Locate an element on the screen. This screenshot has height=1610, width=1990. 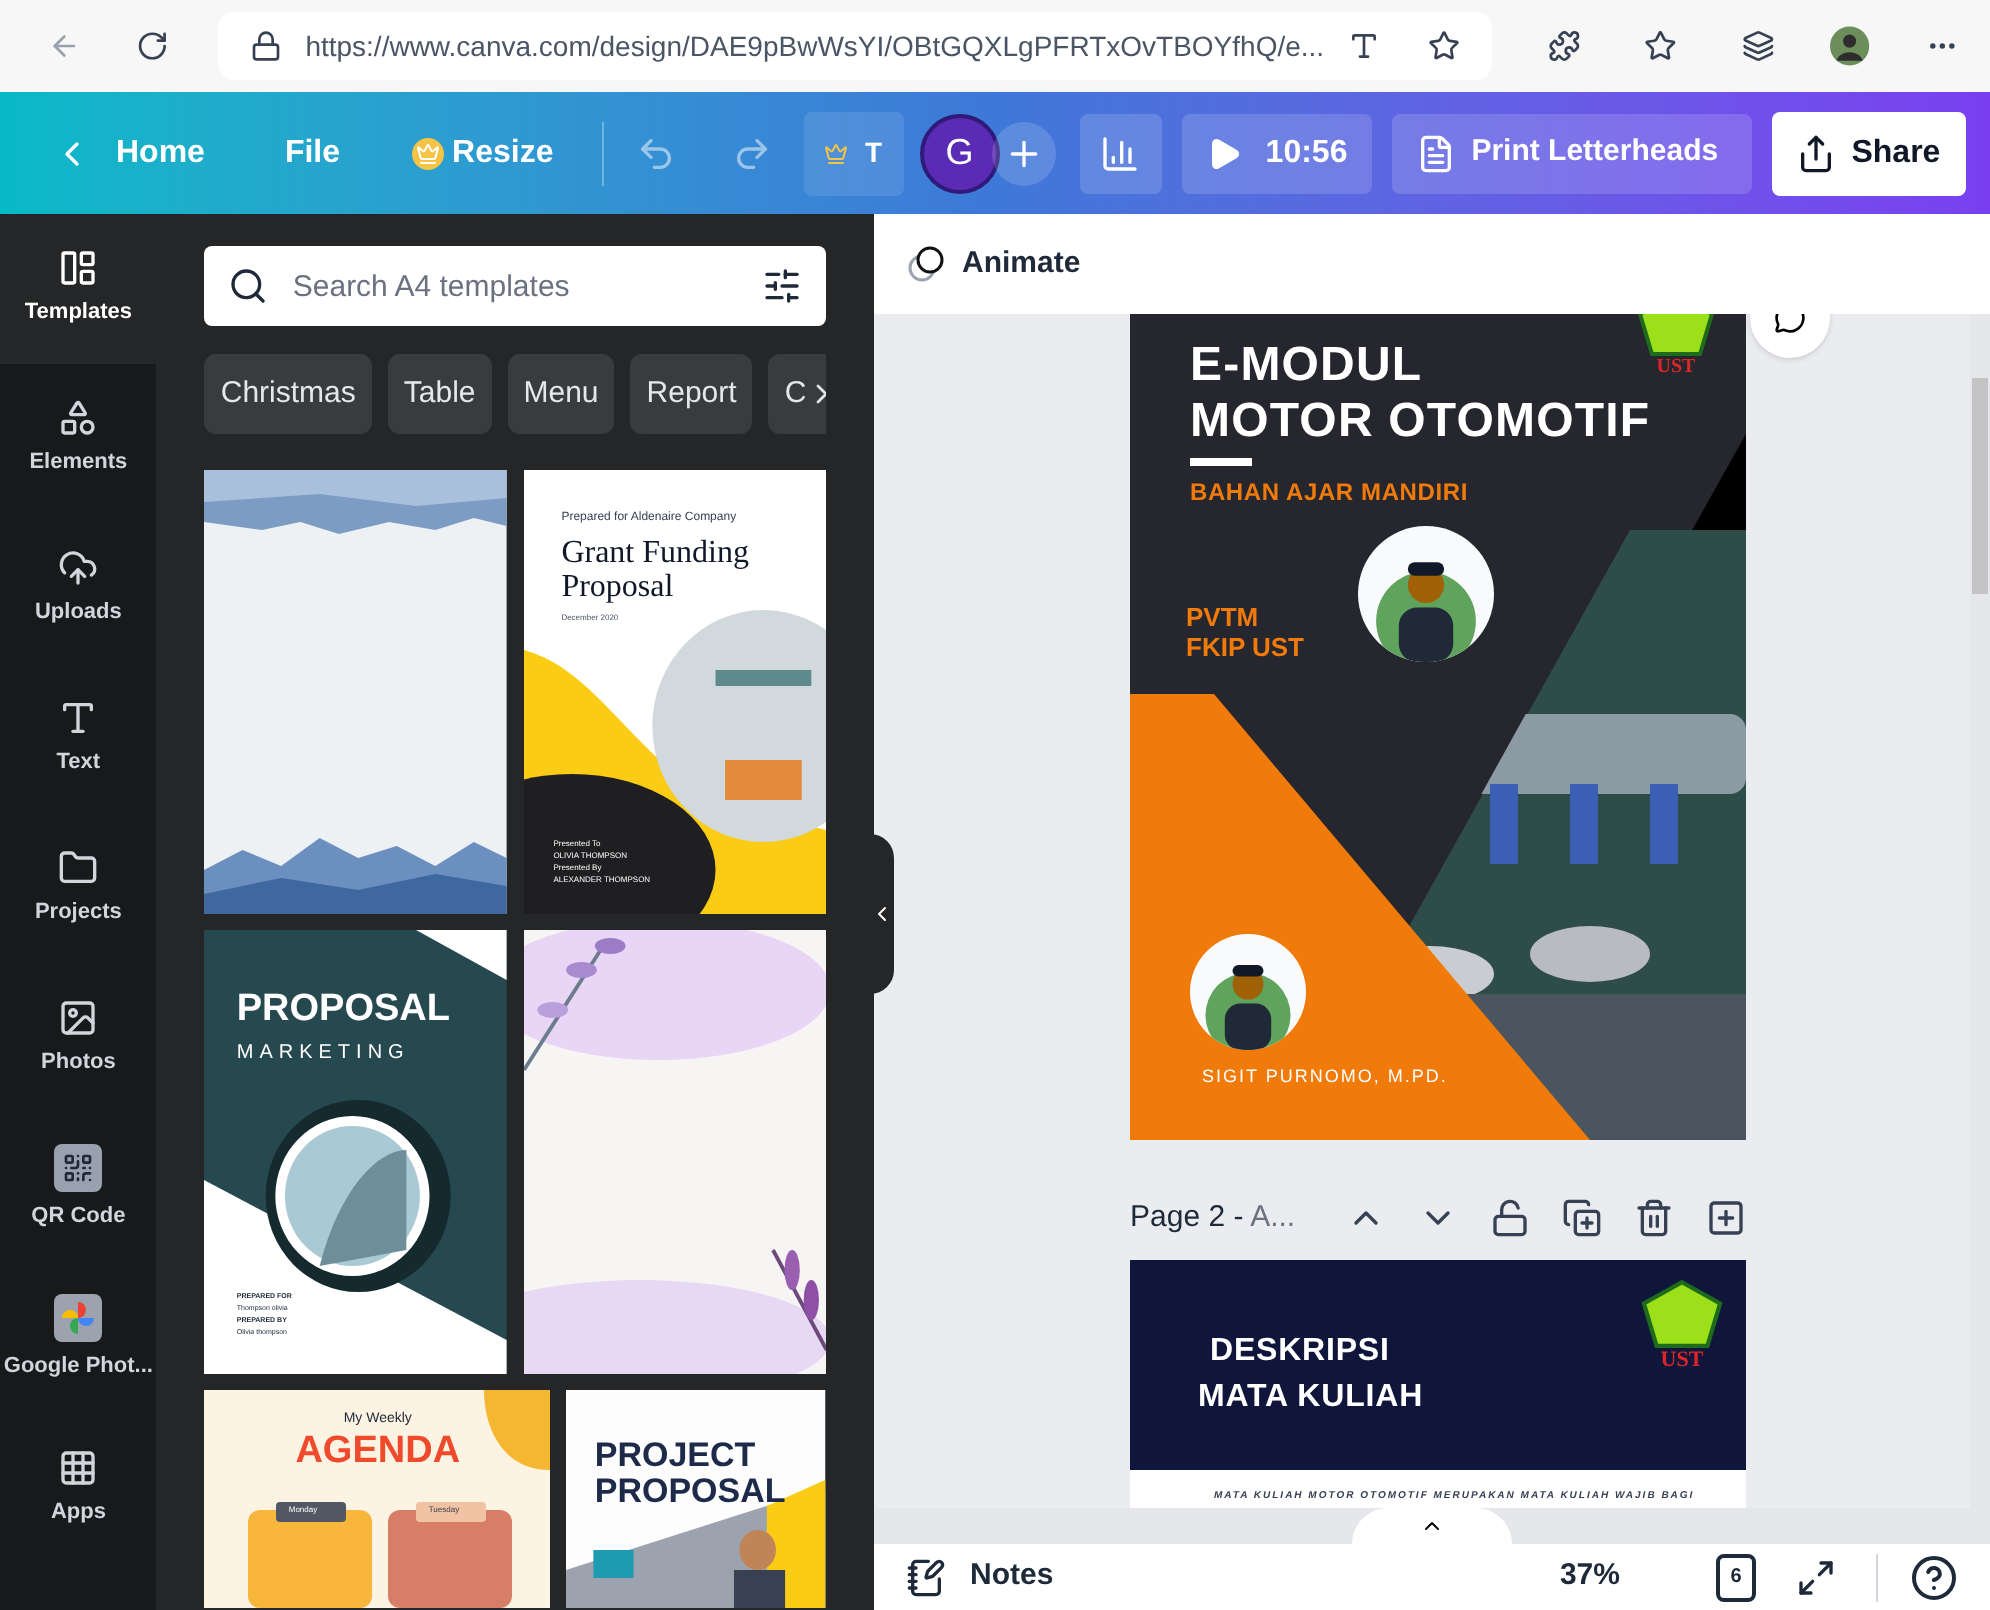
image-icon is located at coordinates (78, 1018).